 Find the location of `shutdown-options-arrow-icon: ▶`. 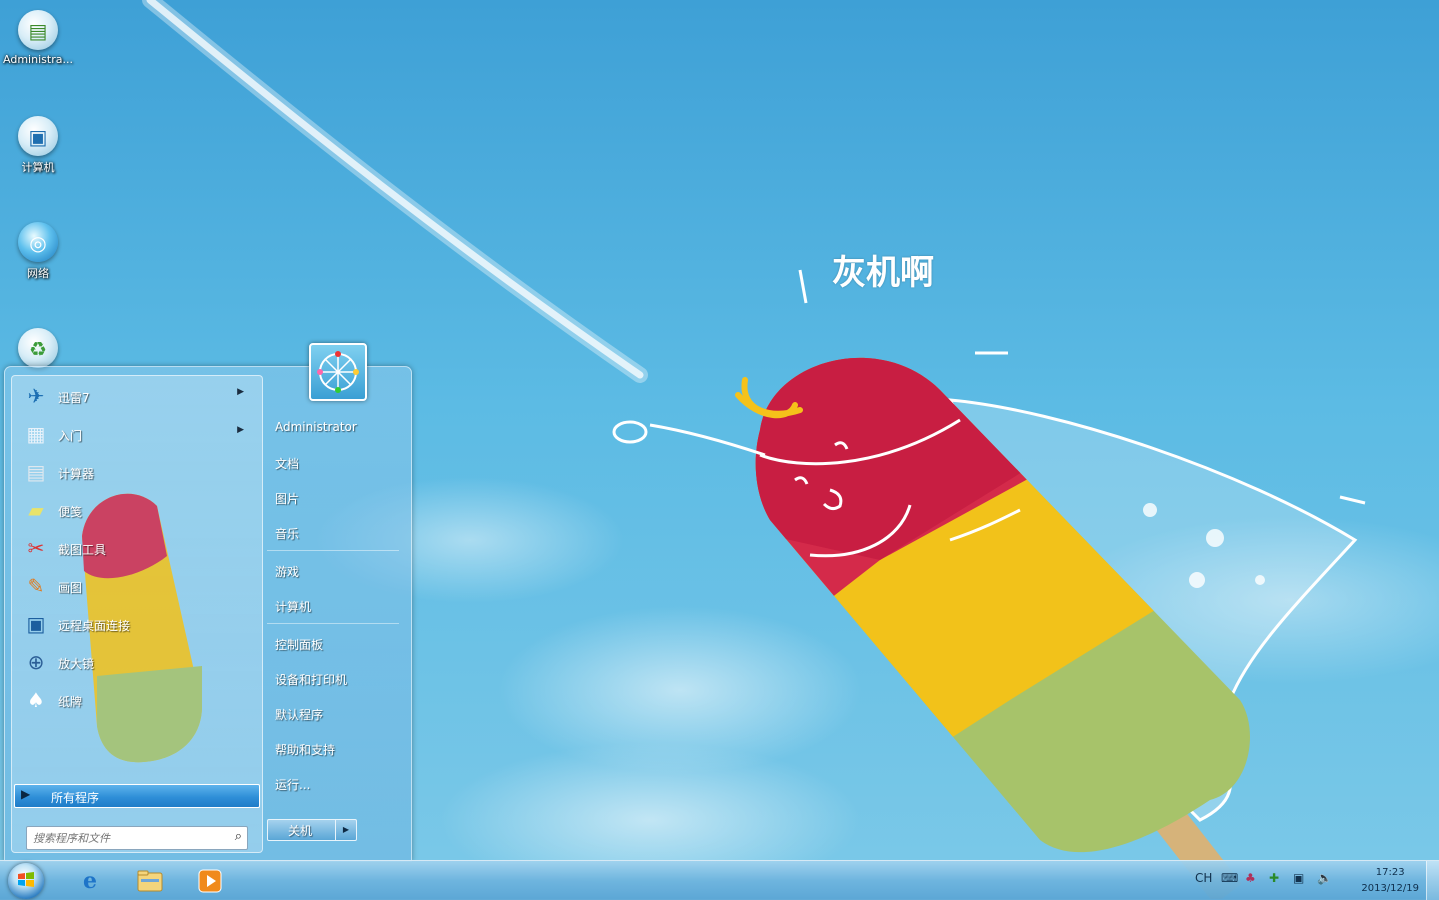

shutdown-options-arrow-icon: ▶ is located at coordinates (345, 830).